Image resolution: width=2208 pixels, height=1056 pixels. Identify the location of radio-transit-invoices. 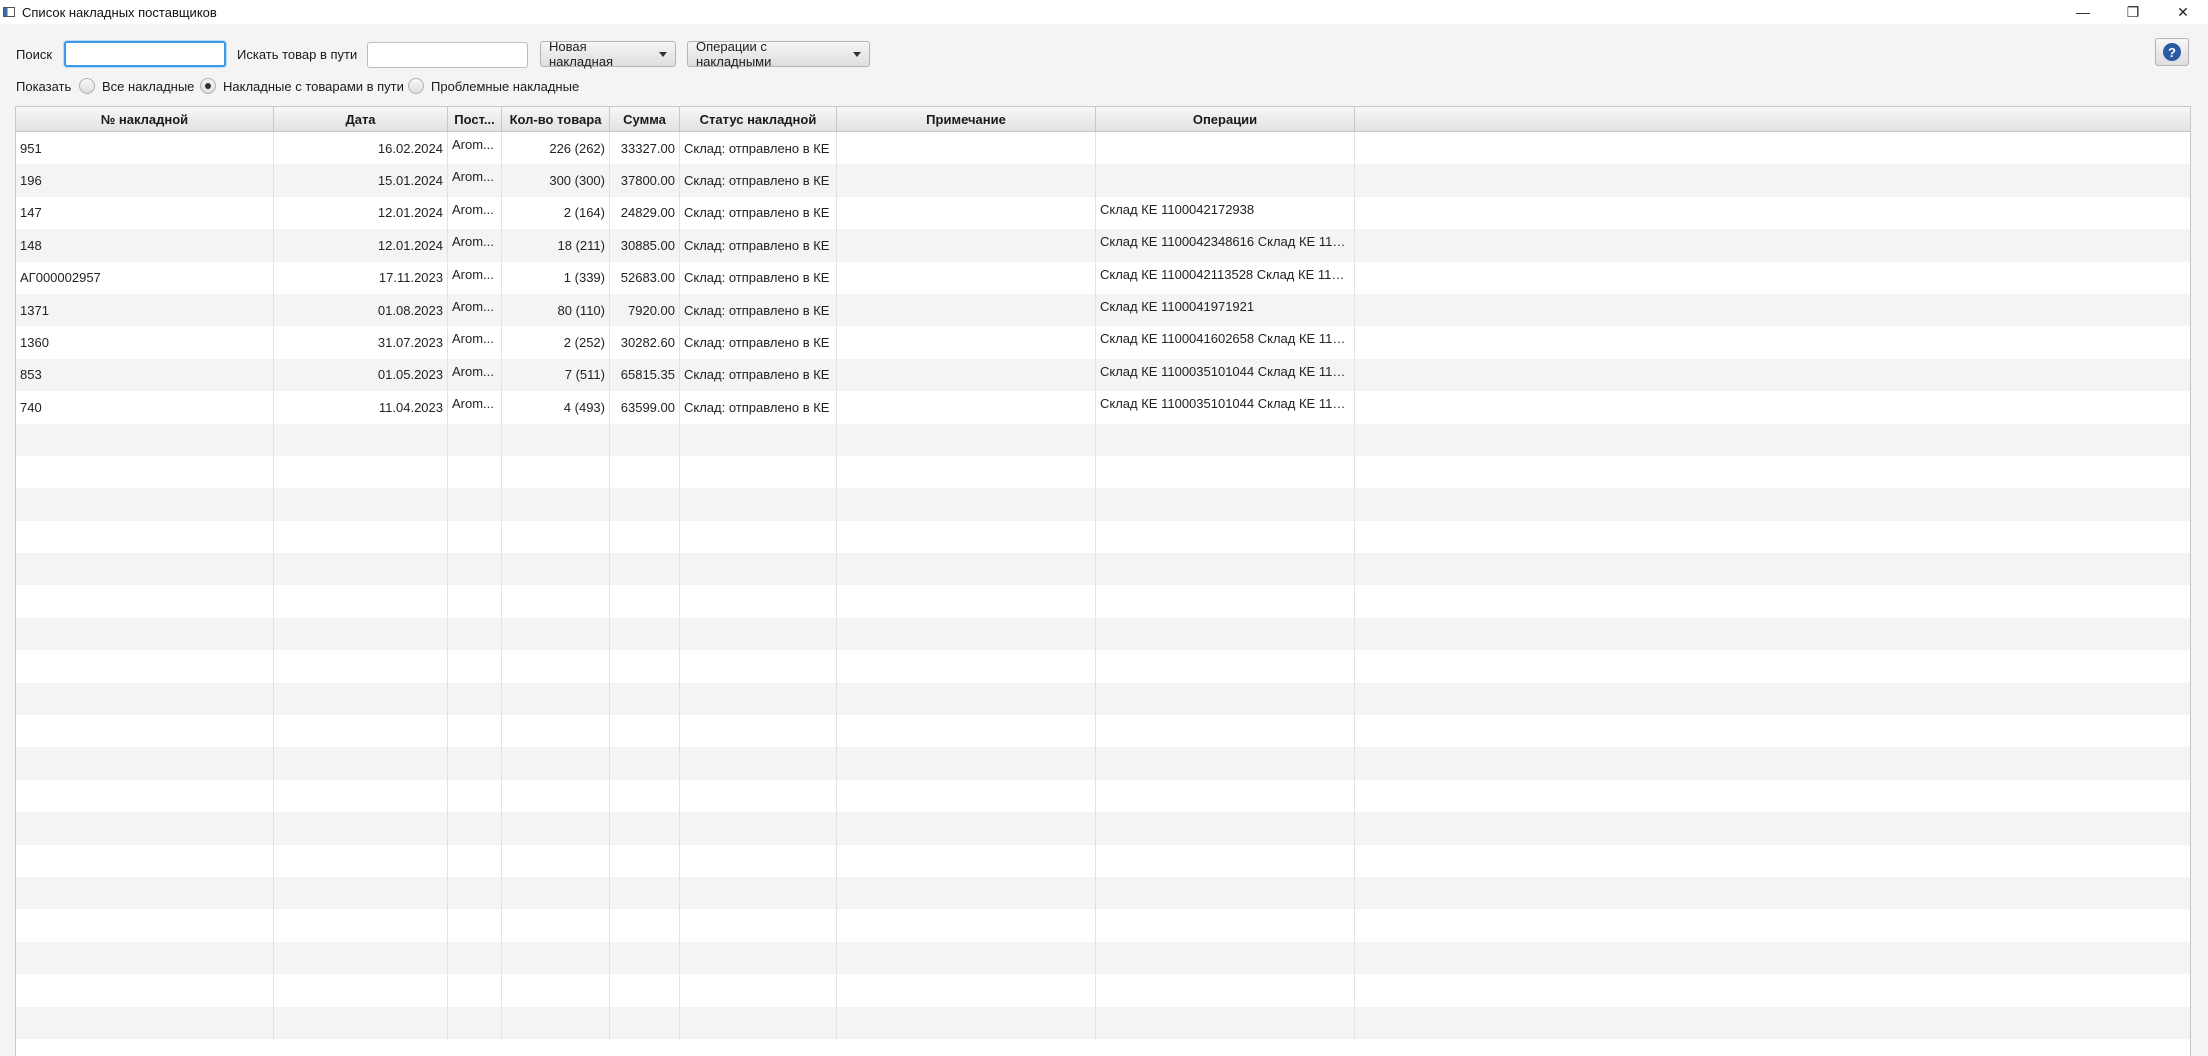
(208, 86).